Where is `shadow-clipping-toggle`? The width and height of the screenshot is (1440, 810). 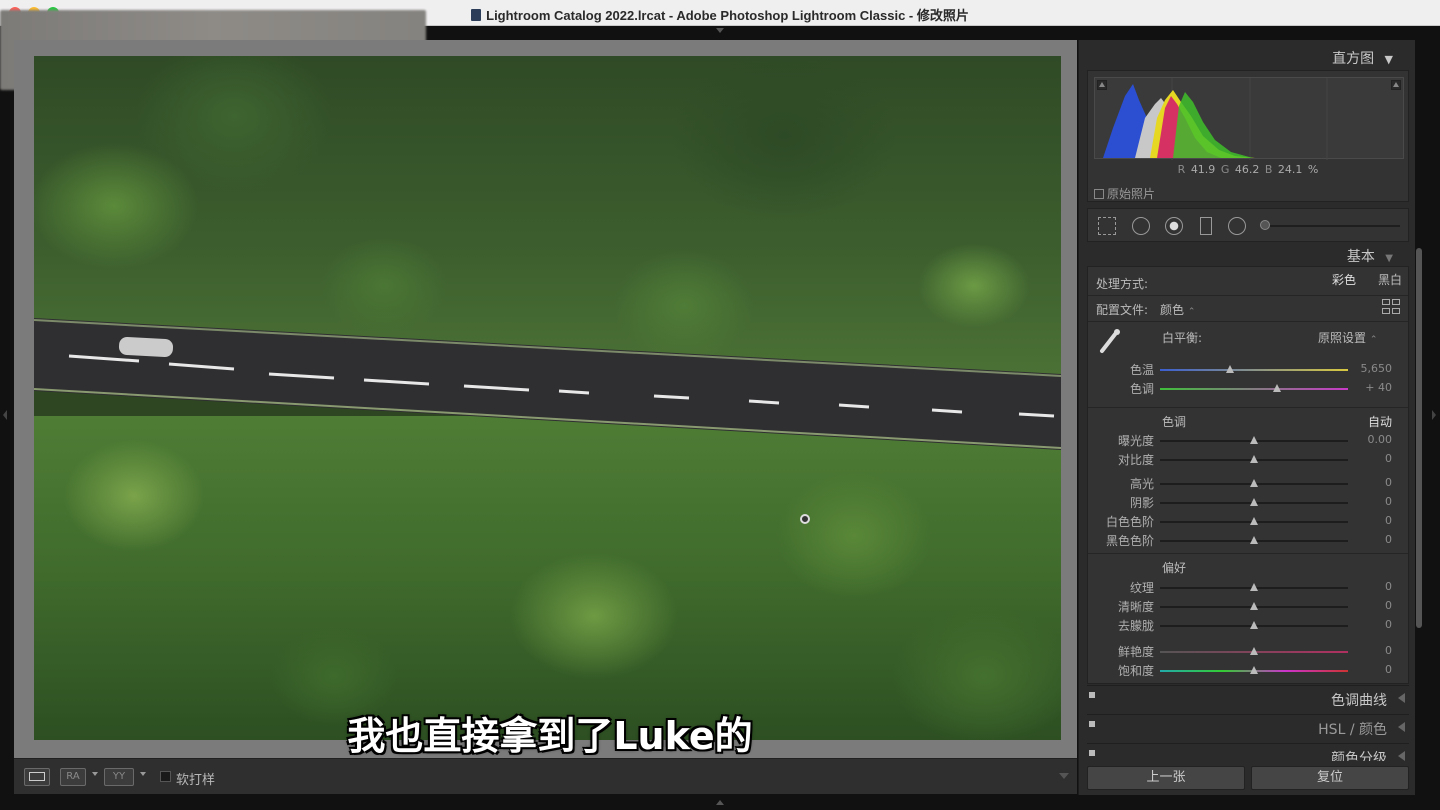 shadow-clipping-toggle is located at coordinates (1102, 85).